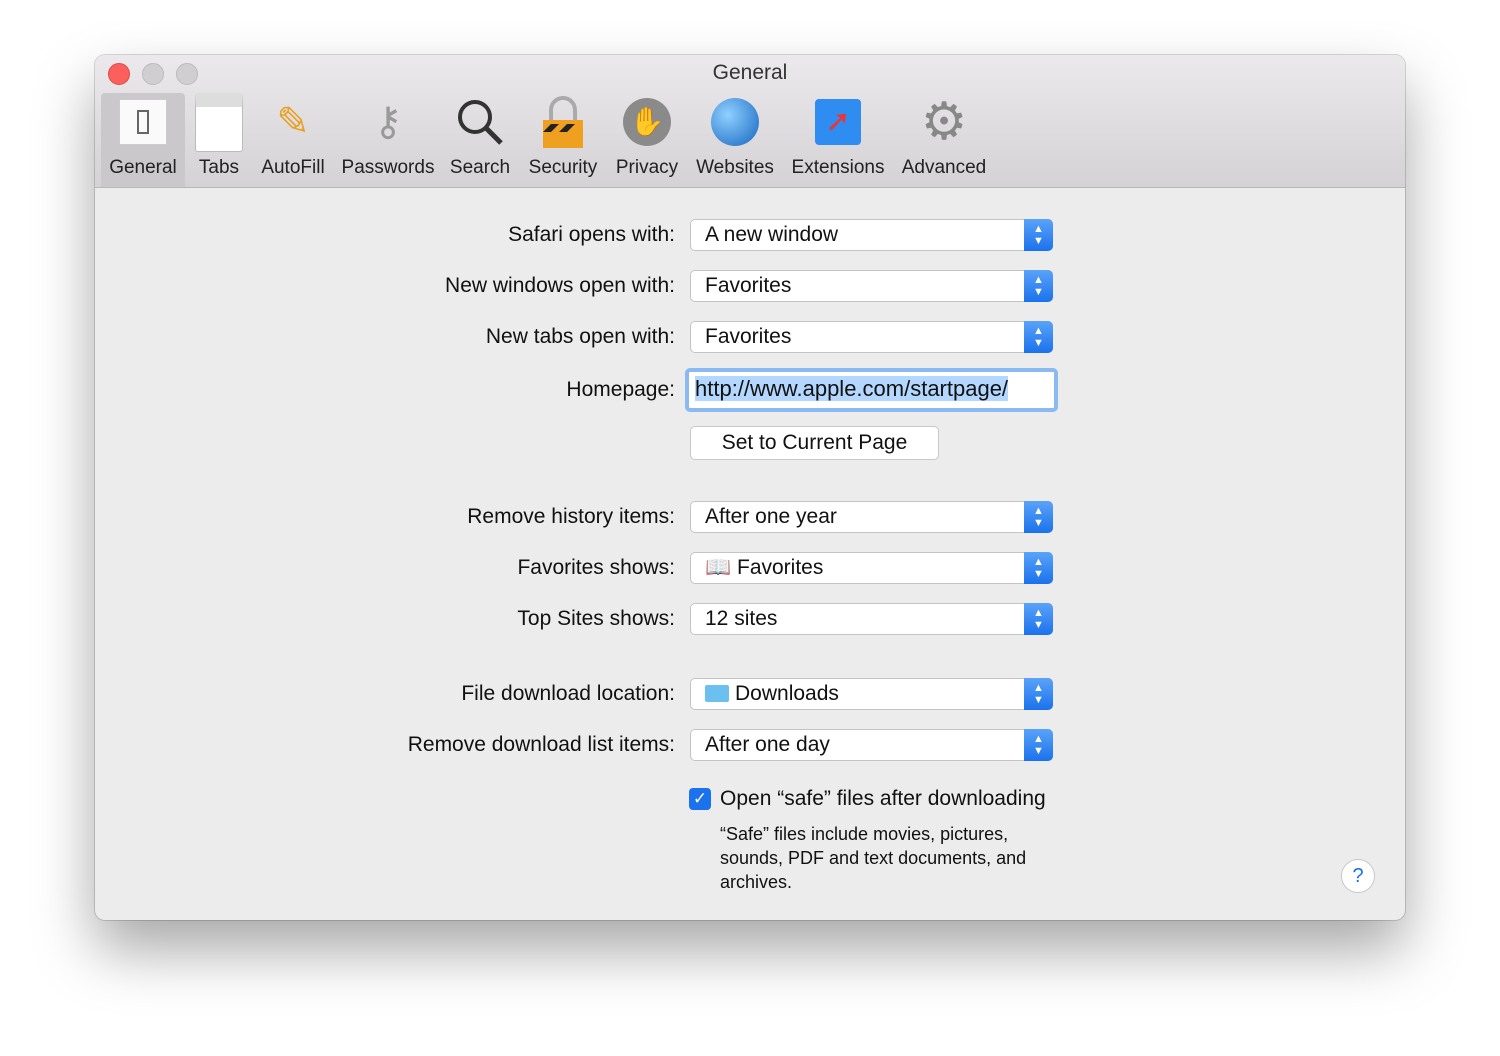 The width and height of the screenshot is (1500, 1056). I want to click on open-safe-checkbox: ✓, so click(700, 799).